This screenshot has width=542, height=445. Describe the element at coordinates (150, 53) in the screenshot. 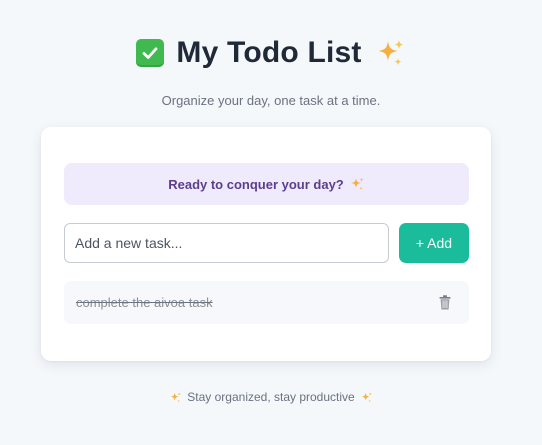

I see `check-box-icon` at that location.